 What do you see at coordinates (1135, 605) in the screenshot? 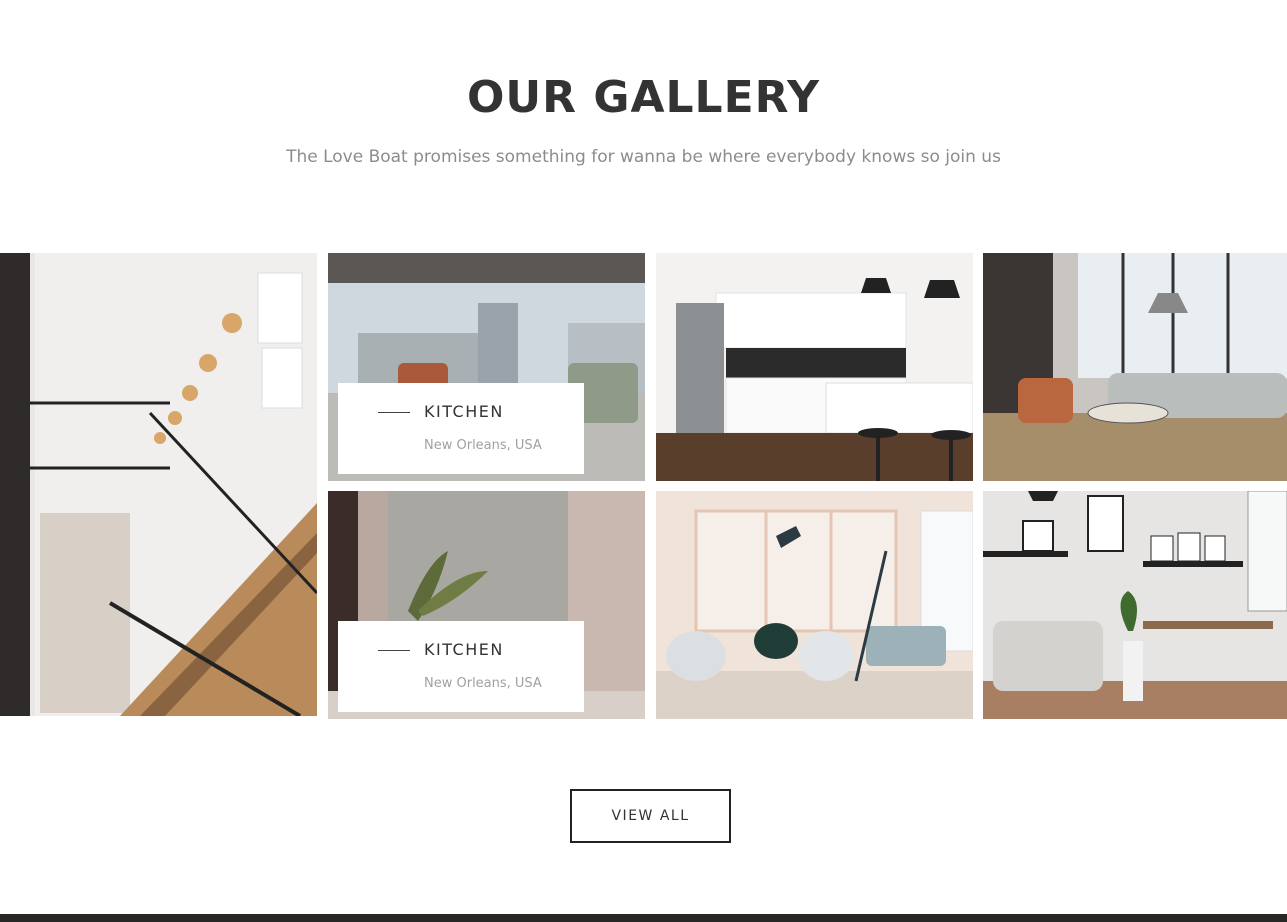
I see `gallery-image-livingroom` at bounding box center [1135, 605].